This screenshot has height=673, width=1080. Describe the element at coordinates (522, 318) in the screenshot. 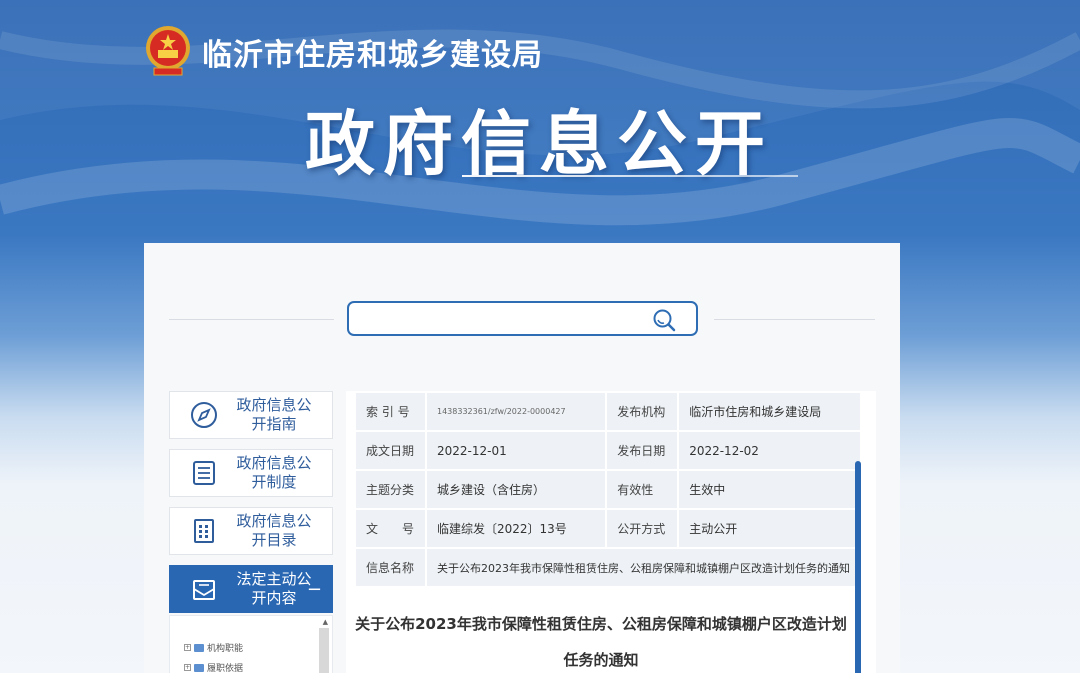

I see `search-input` at that location.